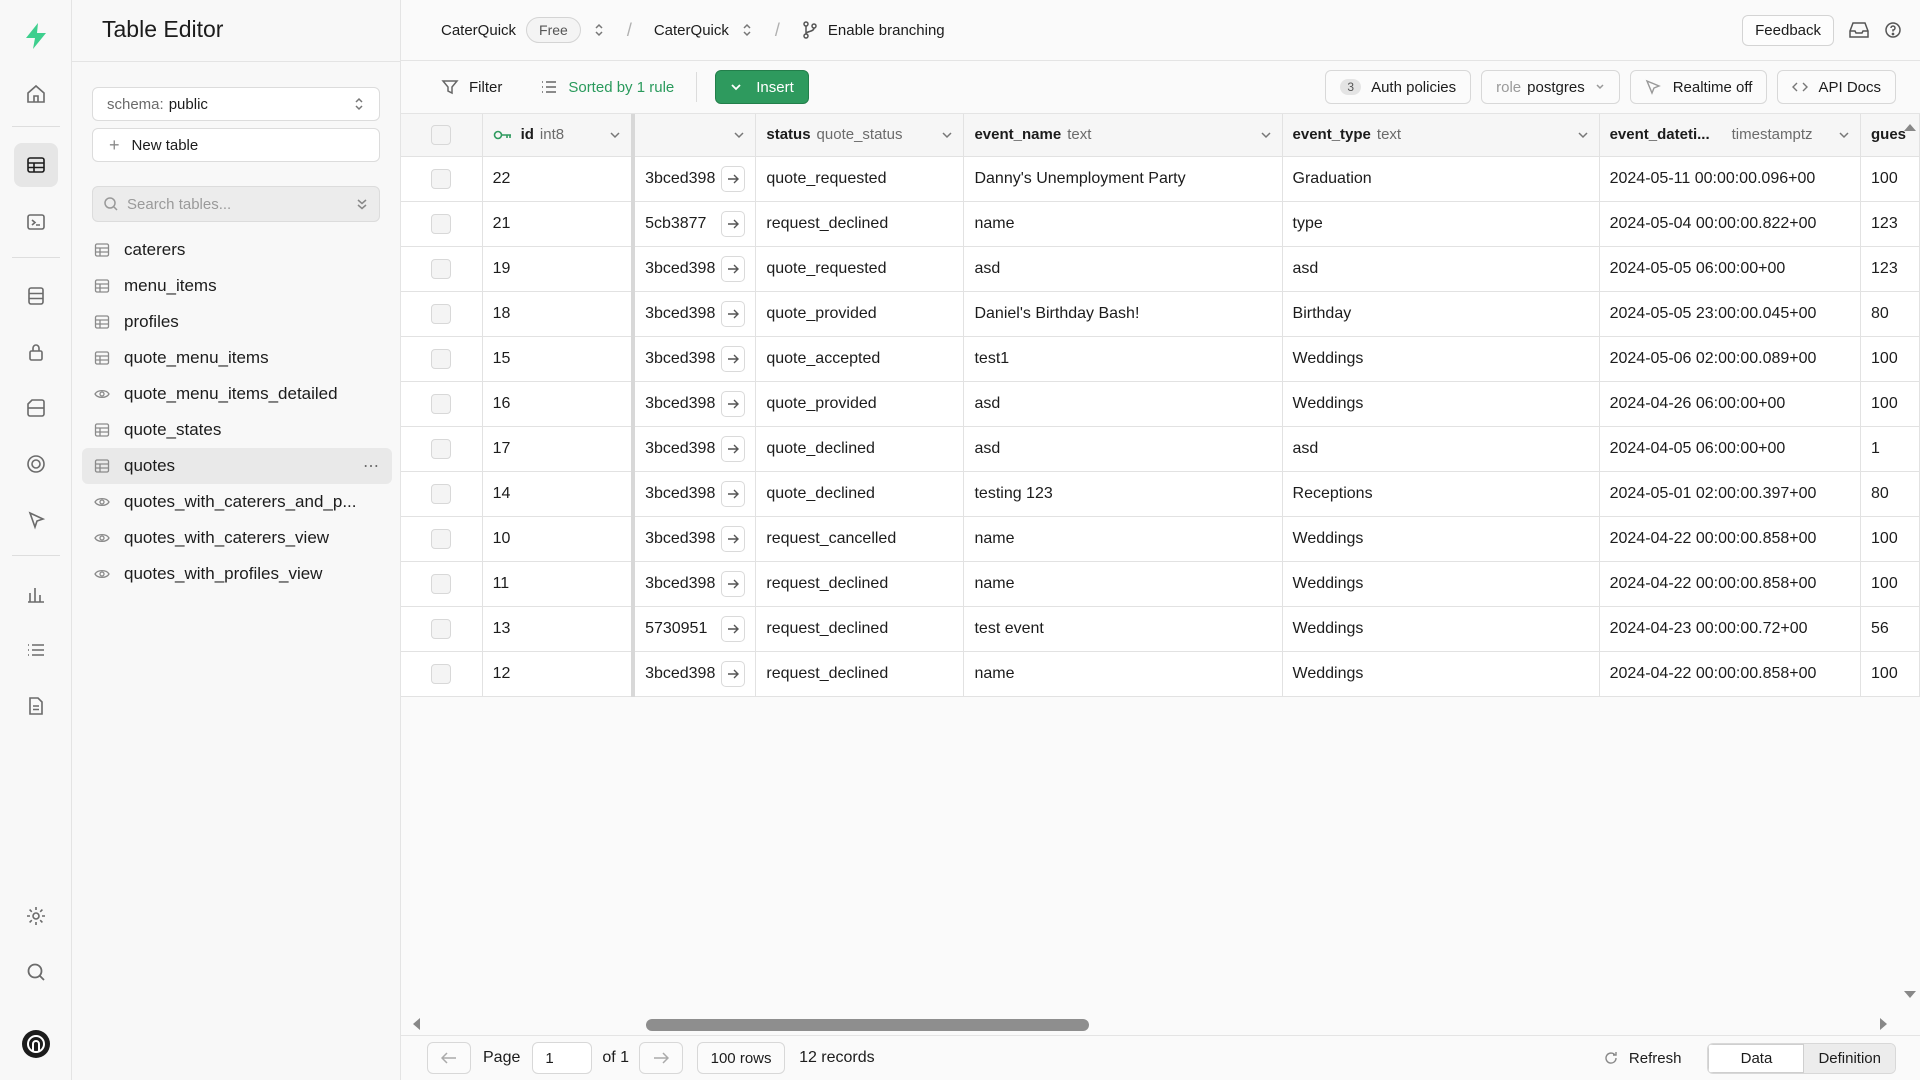 The image size is (1920, 1080). Describe the element at coordinates (1441, 314) in the screenshot. I see `cell-event-type: Birthday` at that location.